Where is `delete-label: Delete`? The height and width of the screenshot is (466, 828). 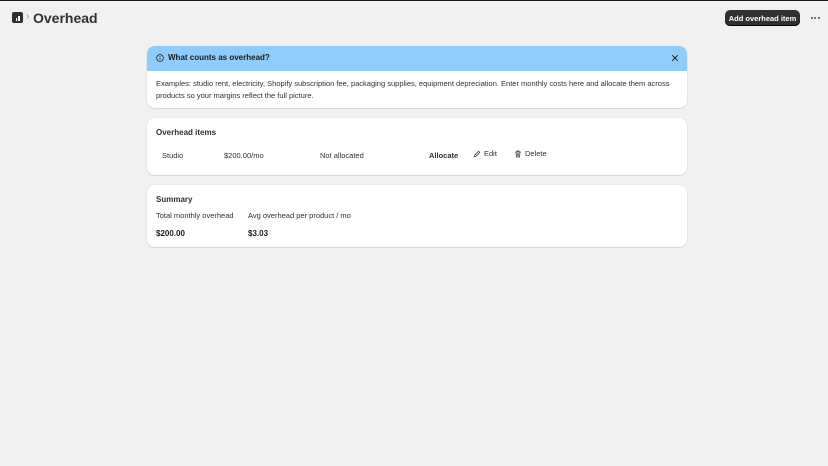
delete-label: Delete is located at coordinates (536, 153).